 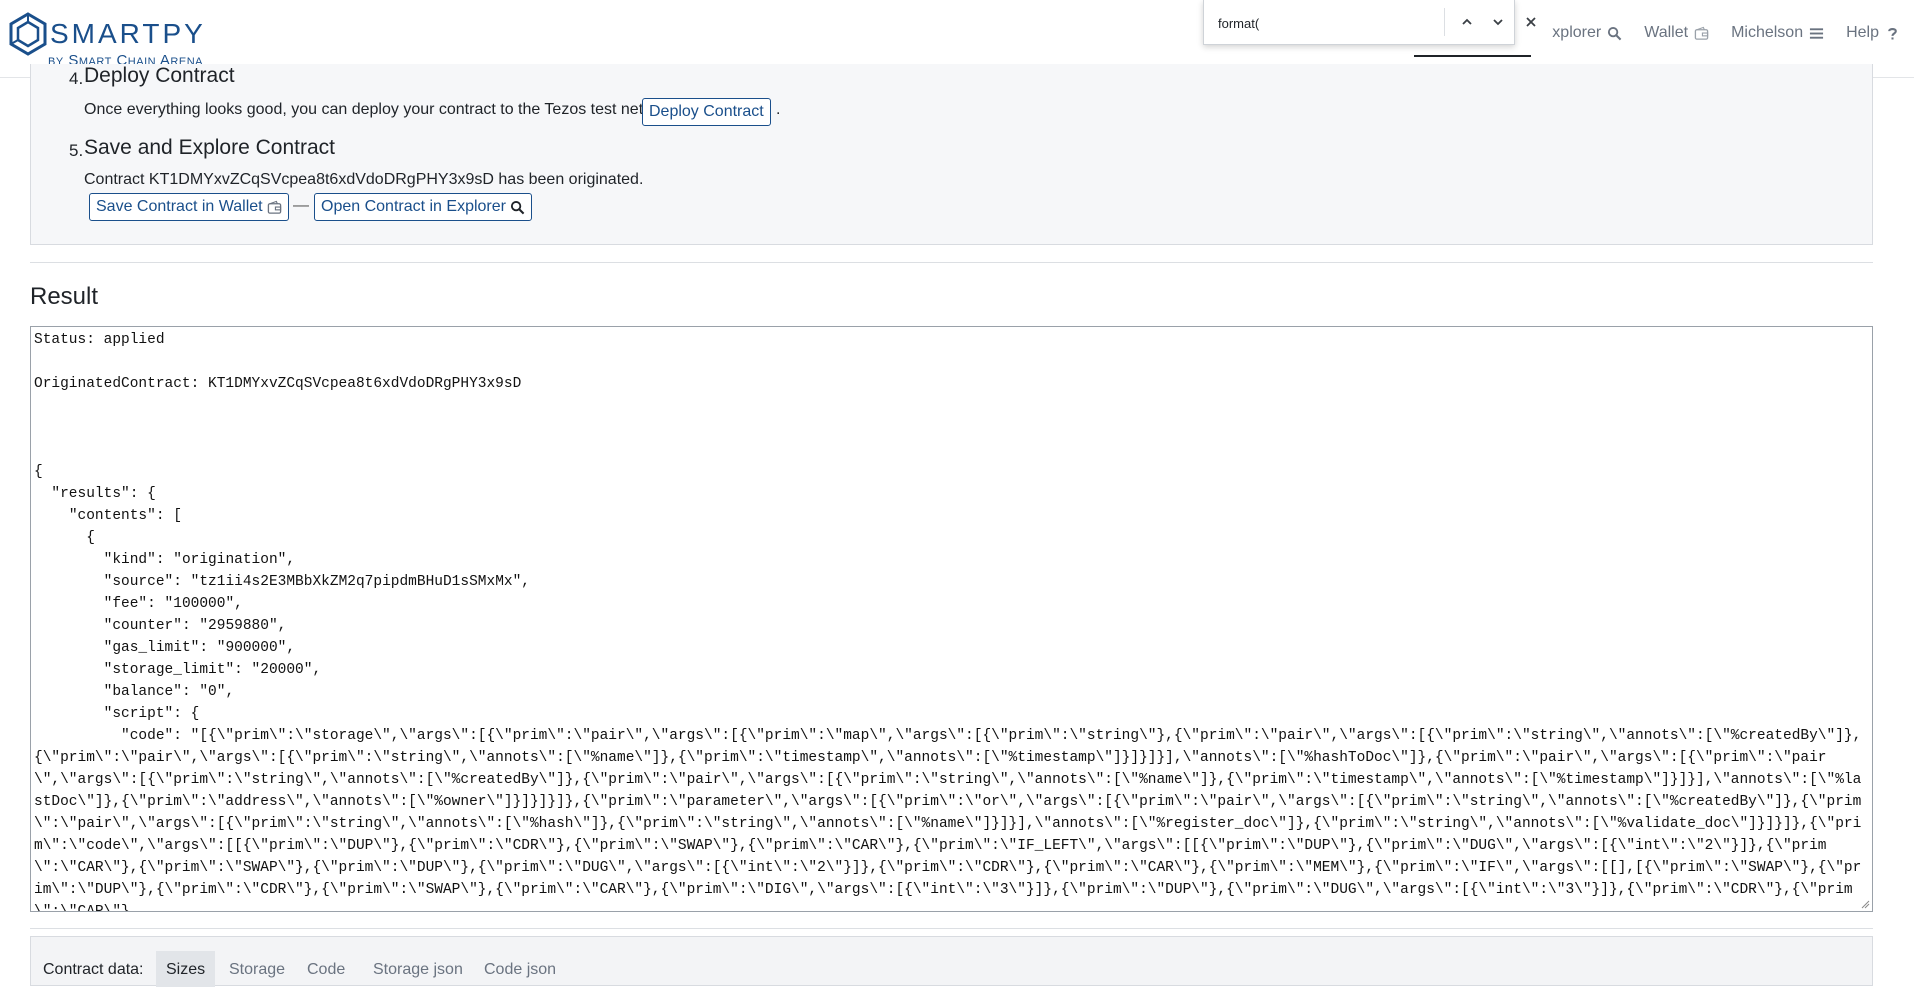 I want to click on deploy-contract-button: Deploy Contract, so click(x=706, y=112).